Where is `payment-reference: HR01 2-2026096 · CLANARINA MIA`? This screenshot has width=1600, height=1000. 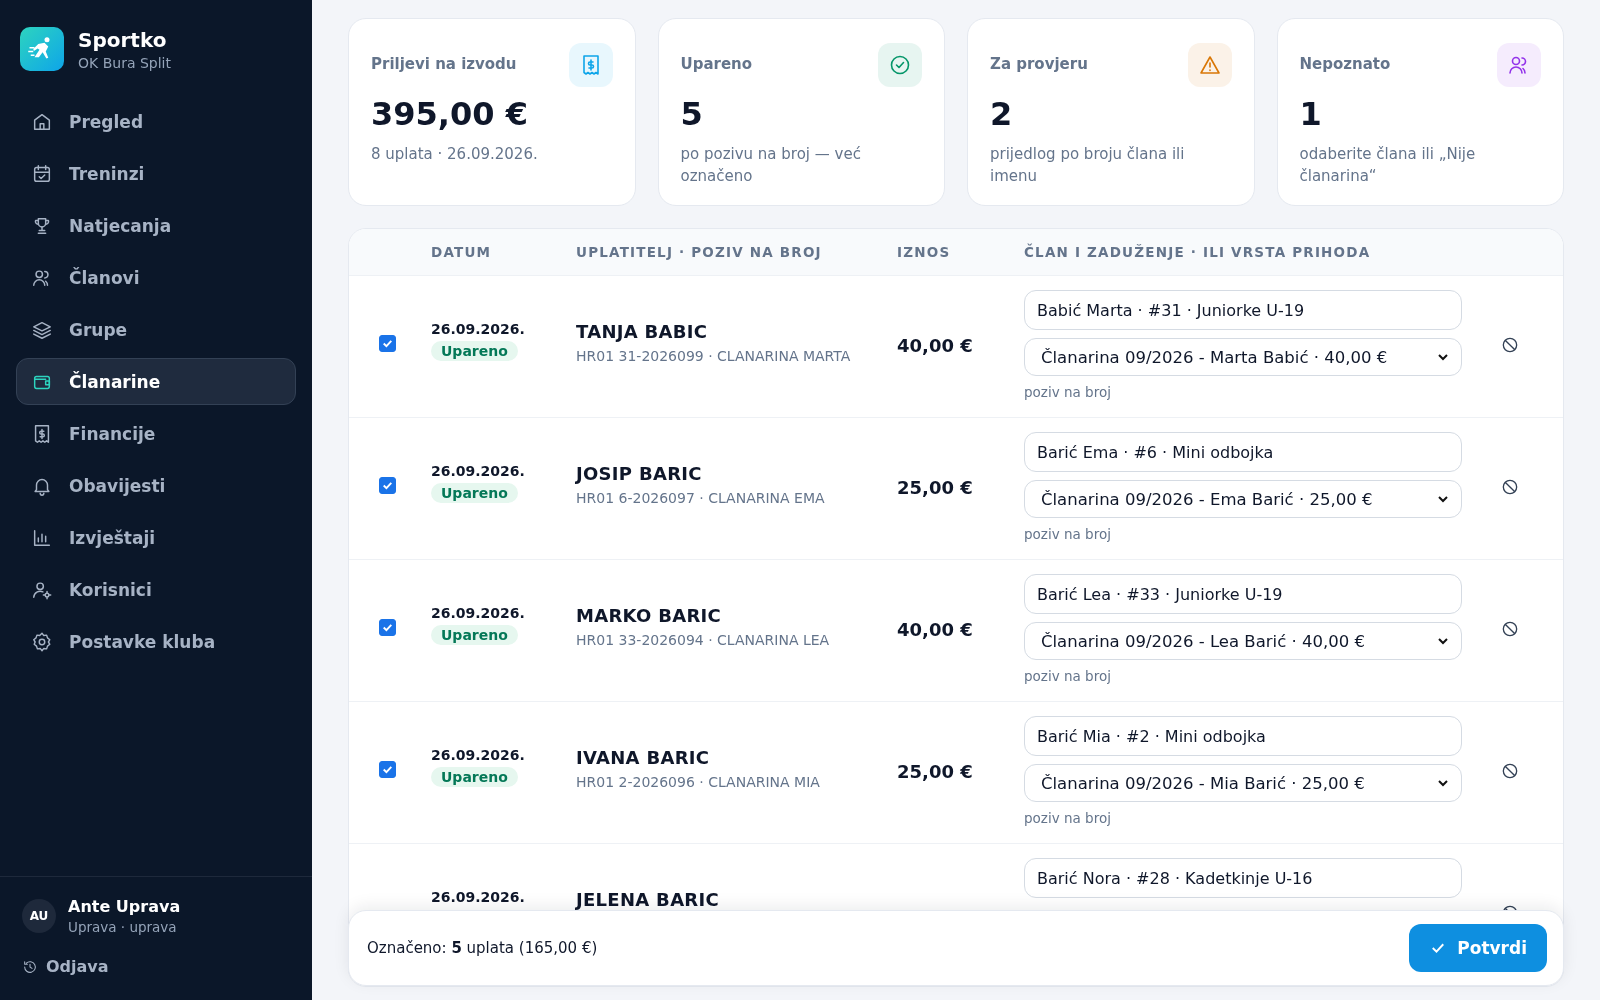
payment-reference: HR01 2-2026096 · CLANARINA MIA is located at coordinates (698, 782).